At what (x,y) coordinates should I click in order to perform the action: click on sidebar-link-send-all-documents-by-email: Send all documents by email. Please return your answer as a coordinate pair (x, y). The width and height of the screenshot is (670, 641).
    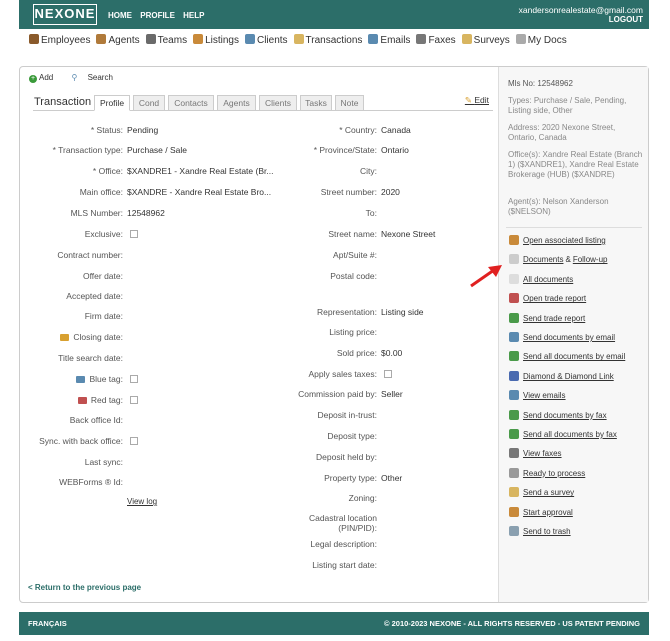
    Looking at the image, I should click on (567, 356).